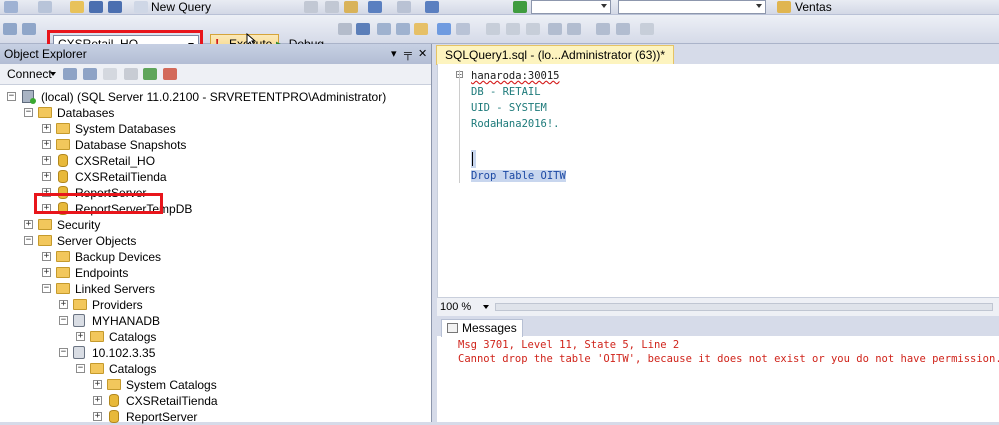 This screenshot has width=999, height=425. Describe the element at coordinates (394, 54) in the screenshot. I see `window-position-icon: ▾` at that location.